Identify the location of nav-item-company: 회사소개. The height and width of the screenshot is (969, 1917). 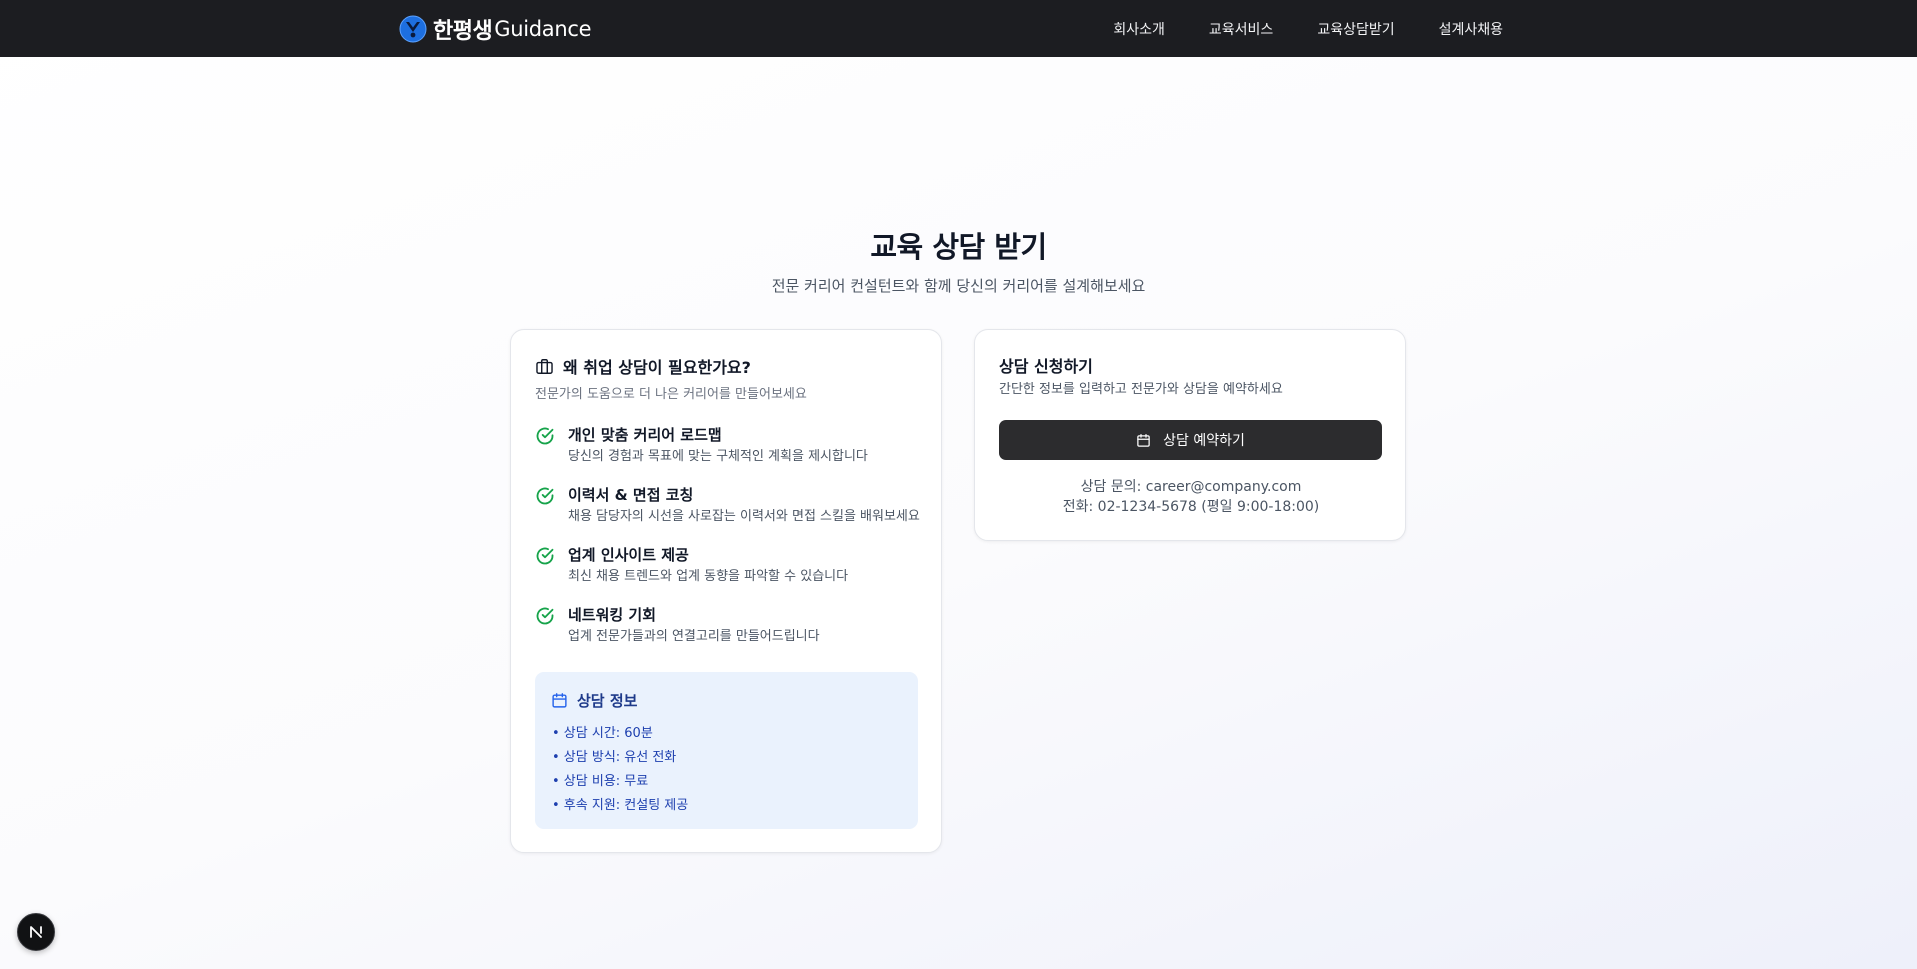
(1139, 29).